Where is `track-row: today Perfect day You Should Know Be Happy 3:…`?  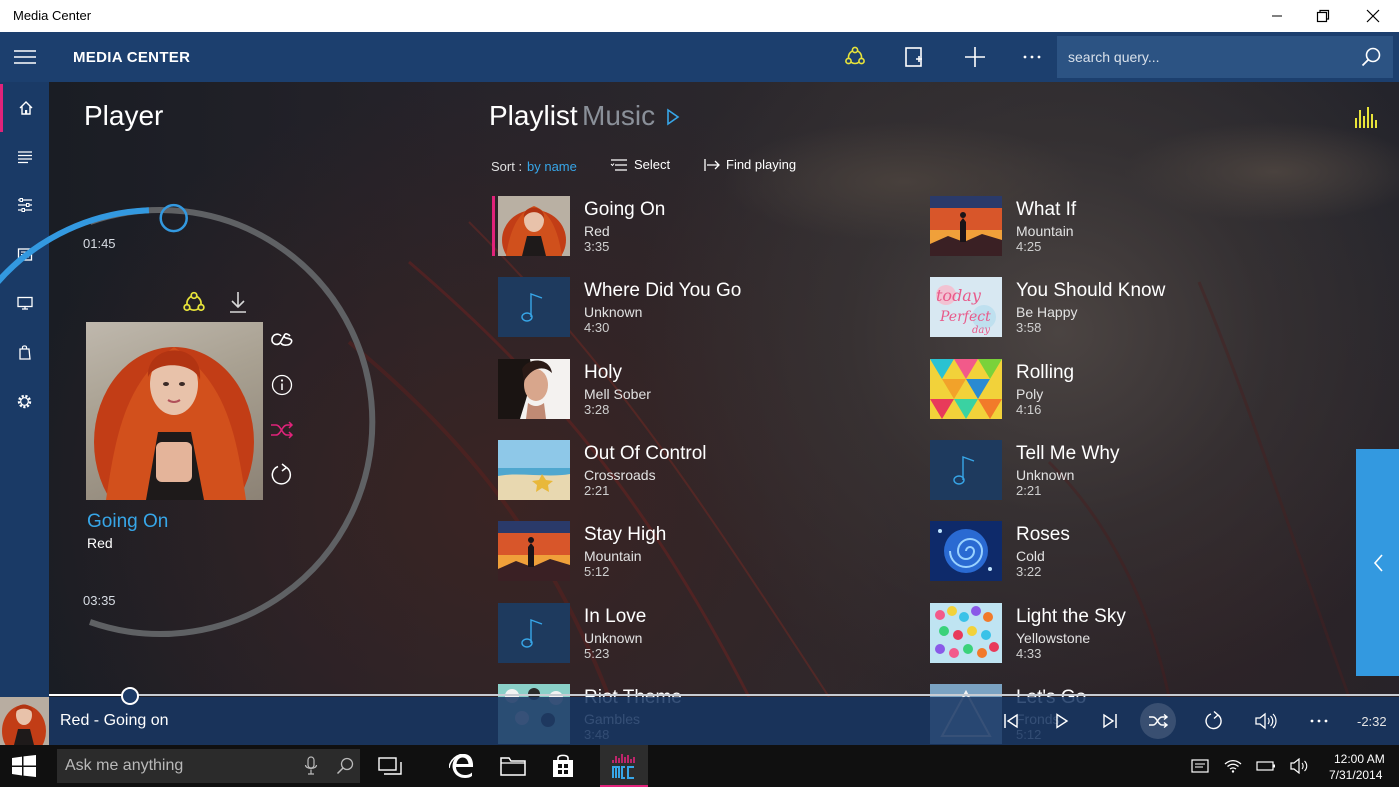
track-row: today Perfect day You Should Know Be Happy 3:… is located at coordinates (1130, 308).